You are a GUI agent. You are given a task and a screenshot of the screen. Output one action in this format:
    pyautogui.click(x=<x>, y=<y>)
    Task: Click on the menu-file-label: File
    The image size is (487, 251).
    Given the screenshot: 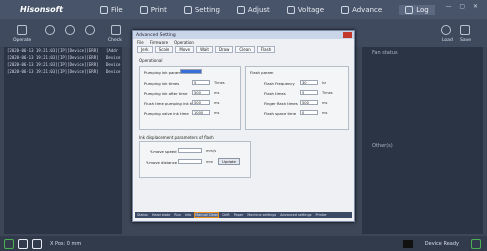 What is the action you would take?
    pyautogui.click(x=117, y=9)
    